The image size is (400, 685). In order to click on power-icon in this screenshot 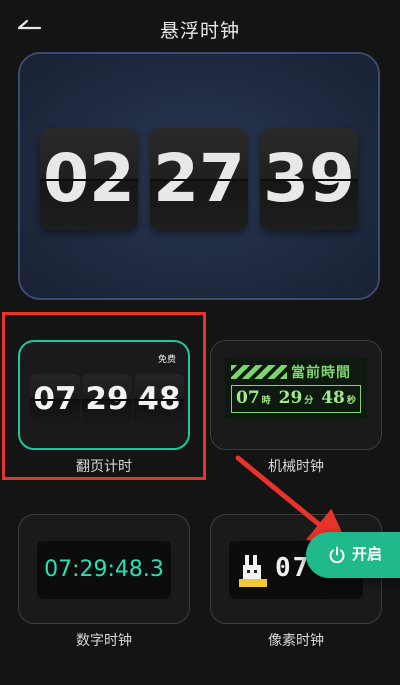, I will do `click(337, 555)`.